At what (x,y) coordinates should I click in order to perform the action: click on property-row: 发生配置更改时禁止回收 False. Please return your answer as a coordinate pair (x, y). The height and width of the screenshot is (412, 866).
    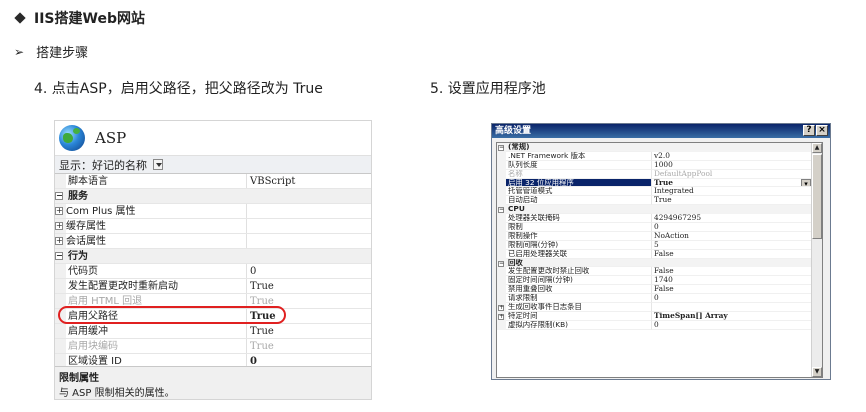
    Looking at the image, I should click on (654, 272).